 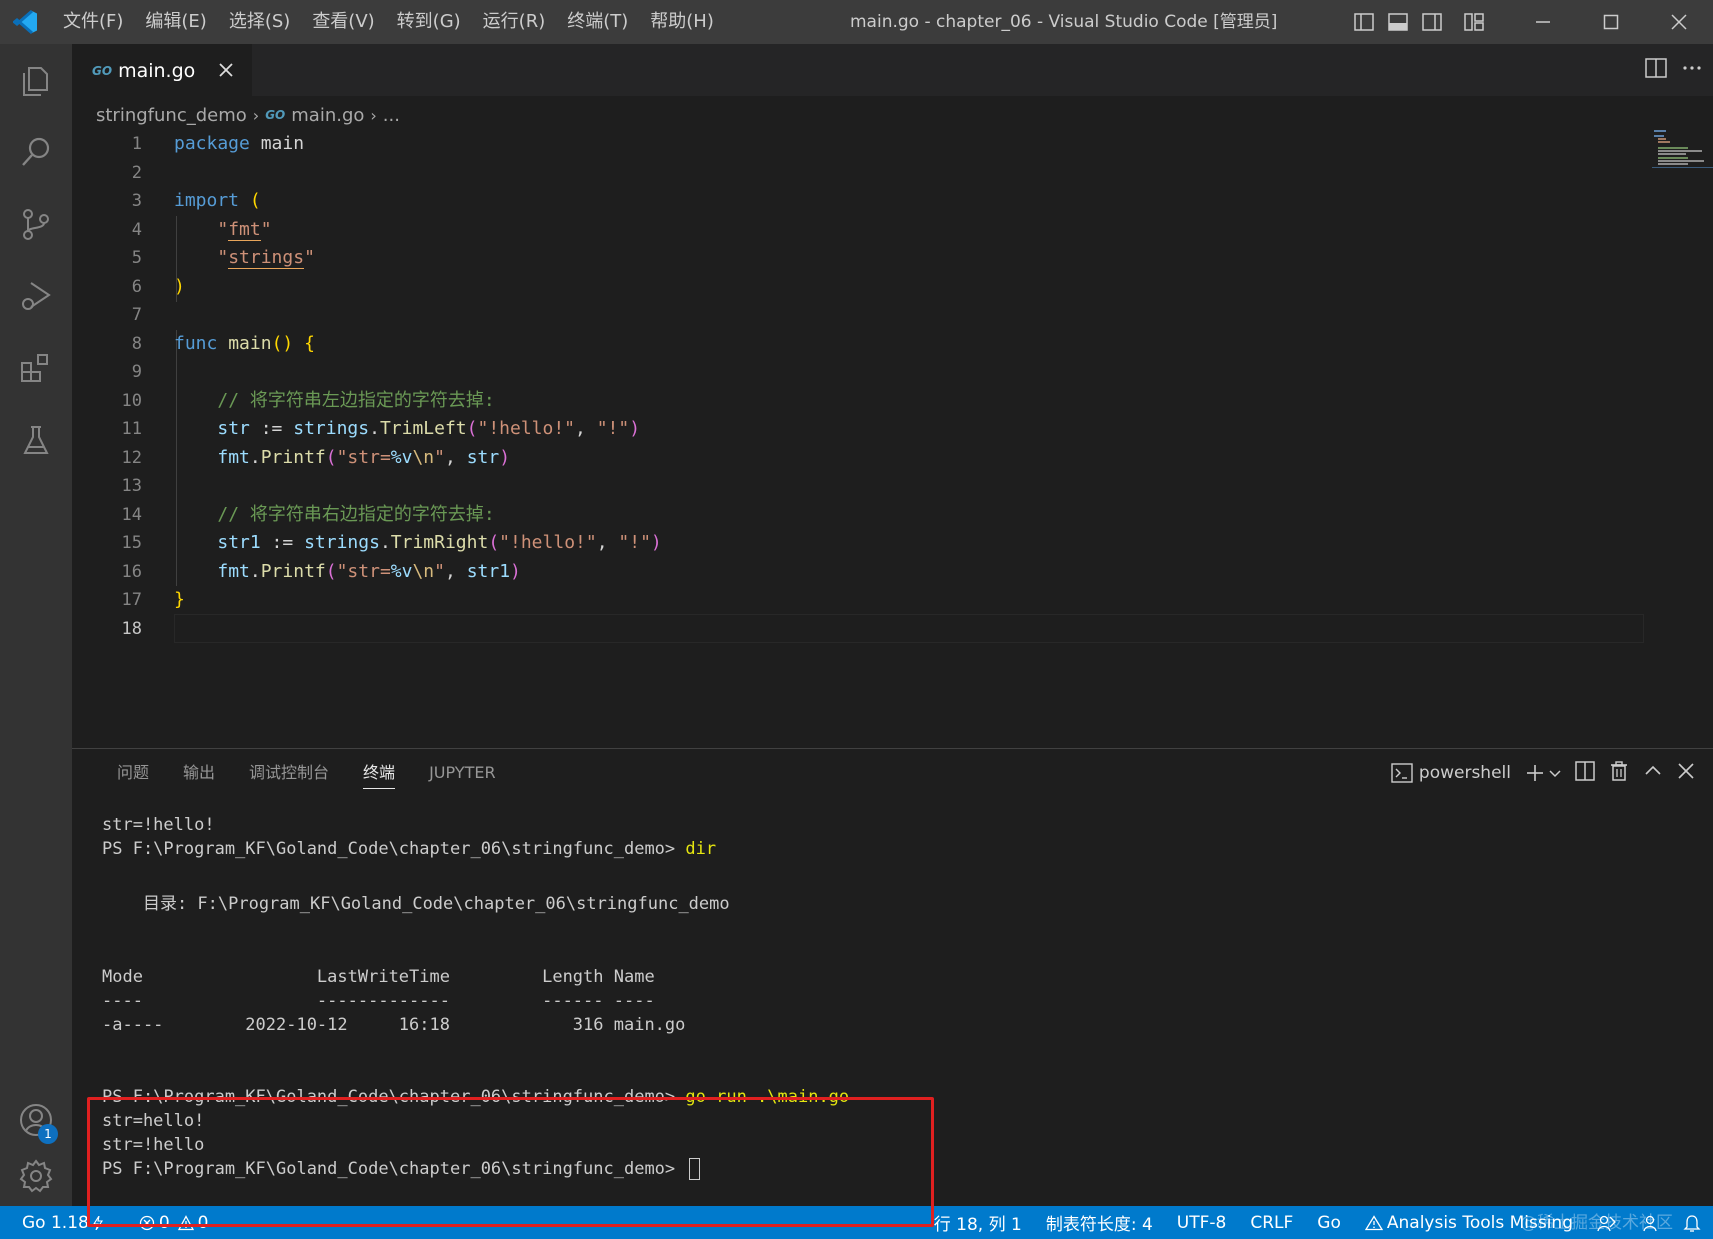 What do you see at coordinates (1692, 1223) in the screenshot?
I see `notifications-bell-icon` at bounding box center [1692, 1223].